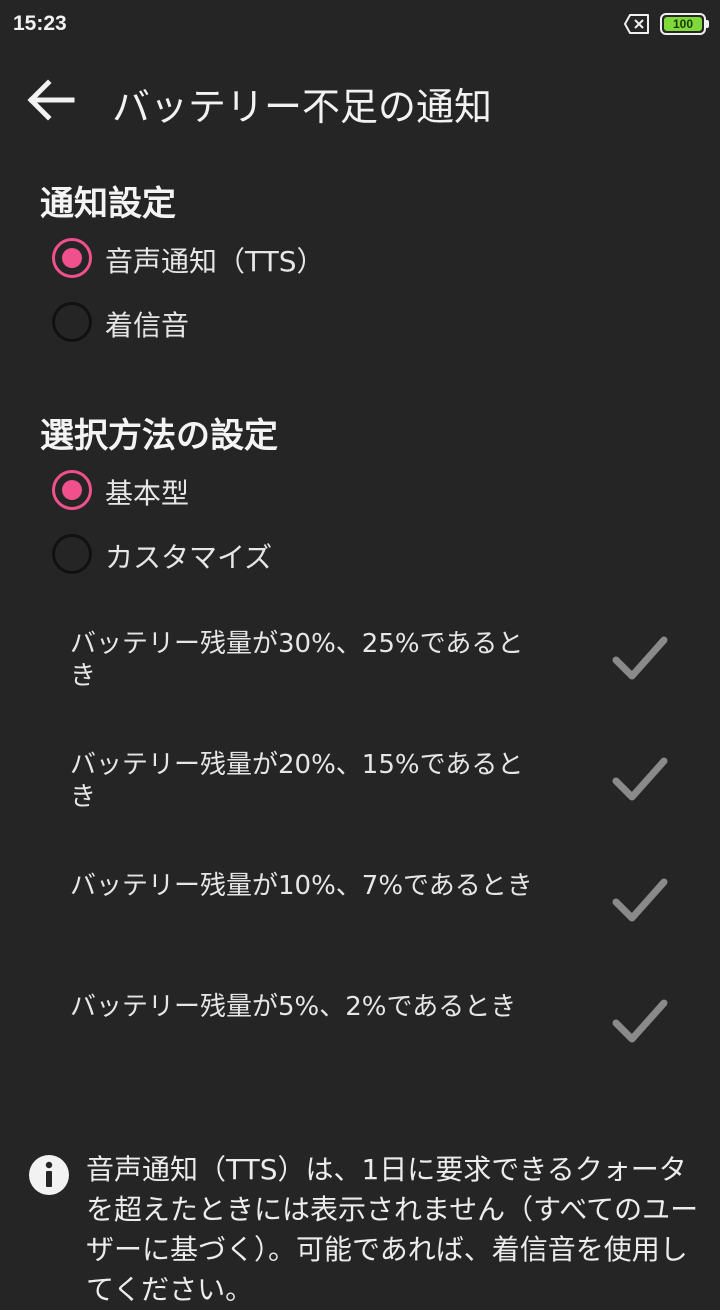 This screenshot has width=720, height=1310. I want to click on notification-settings-title: 通知設定, so click(108, 204).